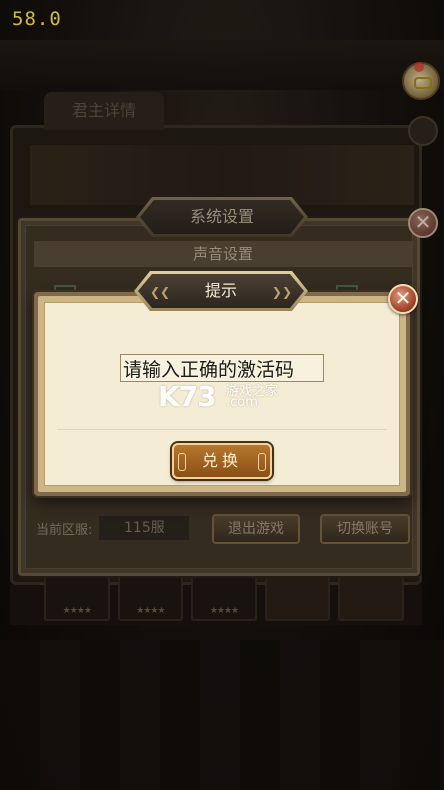 This screenshot has width=444, height=790. What do you see at coordinates (222, 368) in the screenshot?
I see `activation-code-input` at bounding box center [222, 368].